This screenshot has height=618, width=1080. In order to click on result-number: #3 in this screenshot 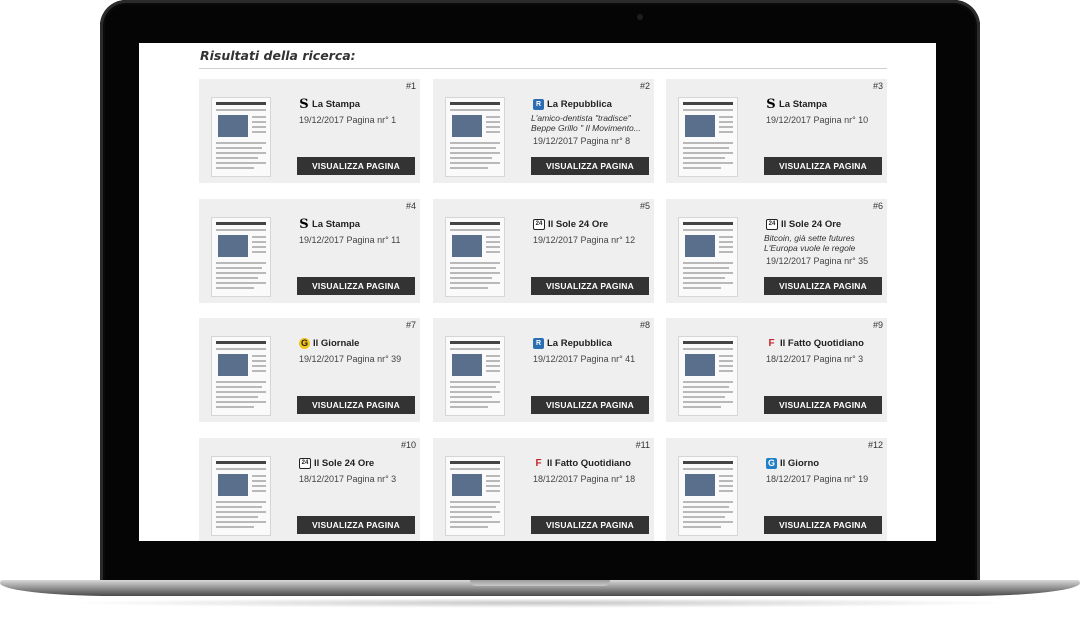, I will do `click(877, 86)`.